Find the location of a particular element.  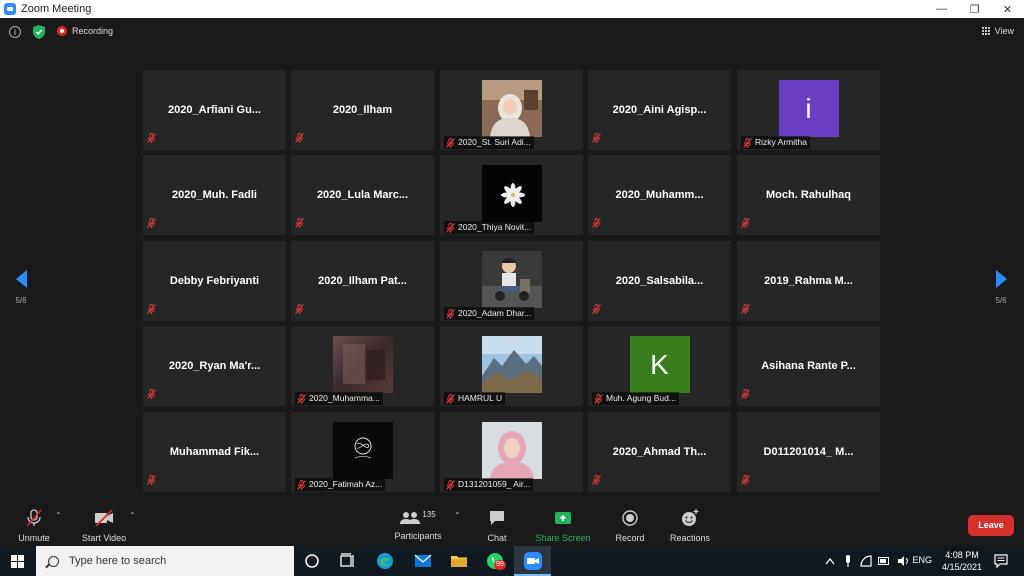

taskbar-search-box: Type here to search is located at coordinates (165, 561).